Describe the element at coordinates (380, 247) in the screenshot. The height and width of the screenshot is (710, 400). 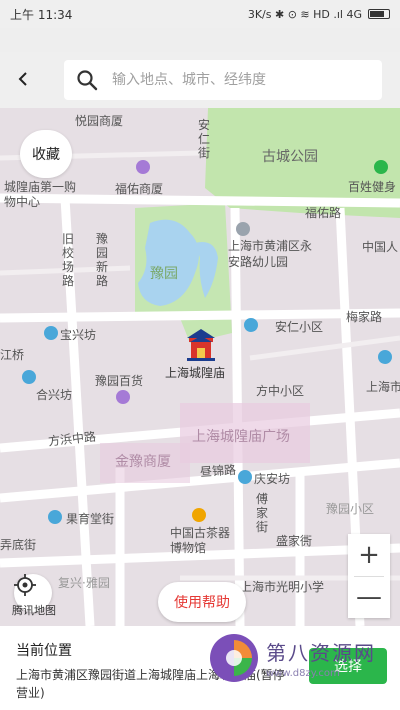
I see `map-label: 中国人` at that location.